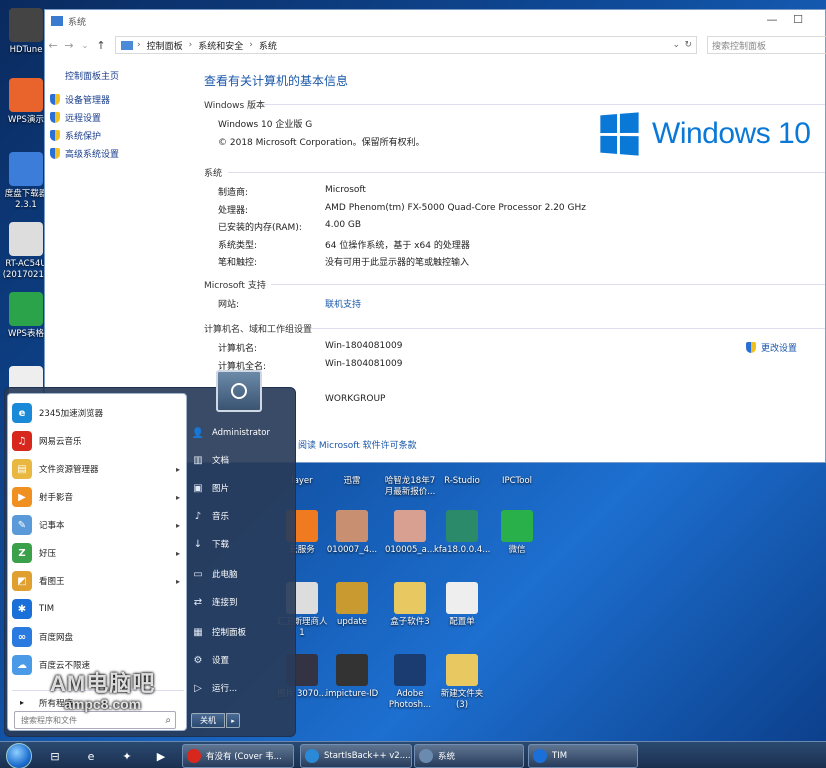 The image size is (826, 768). I want to click on system-protection-link: 系统保护, so click(75, 135).